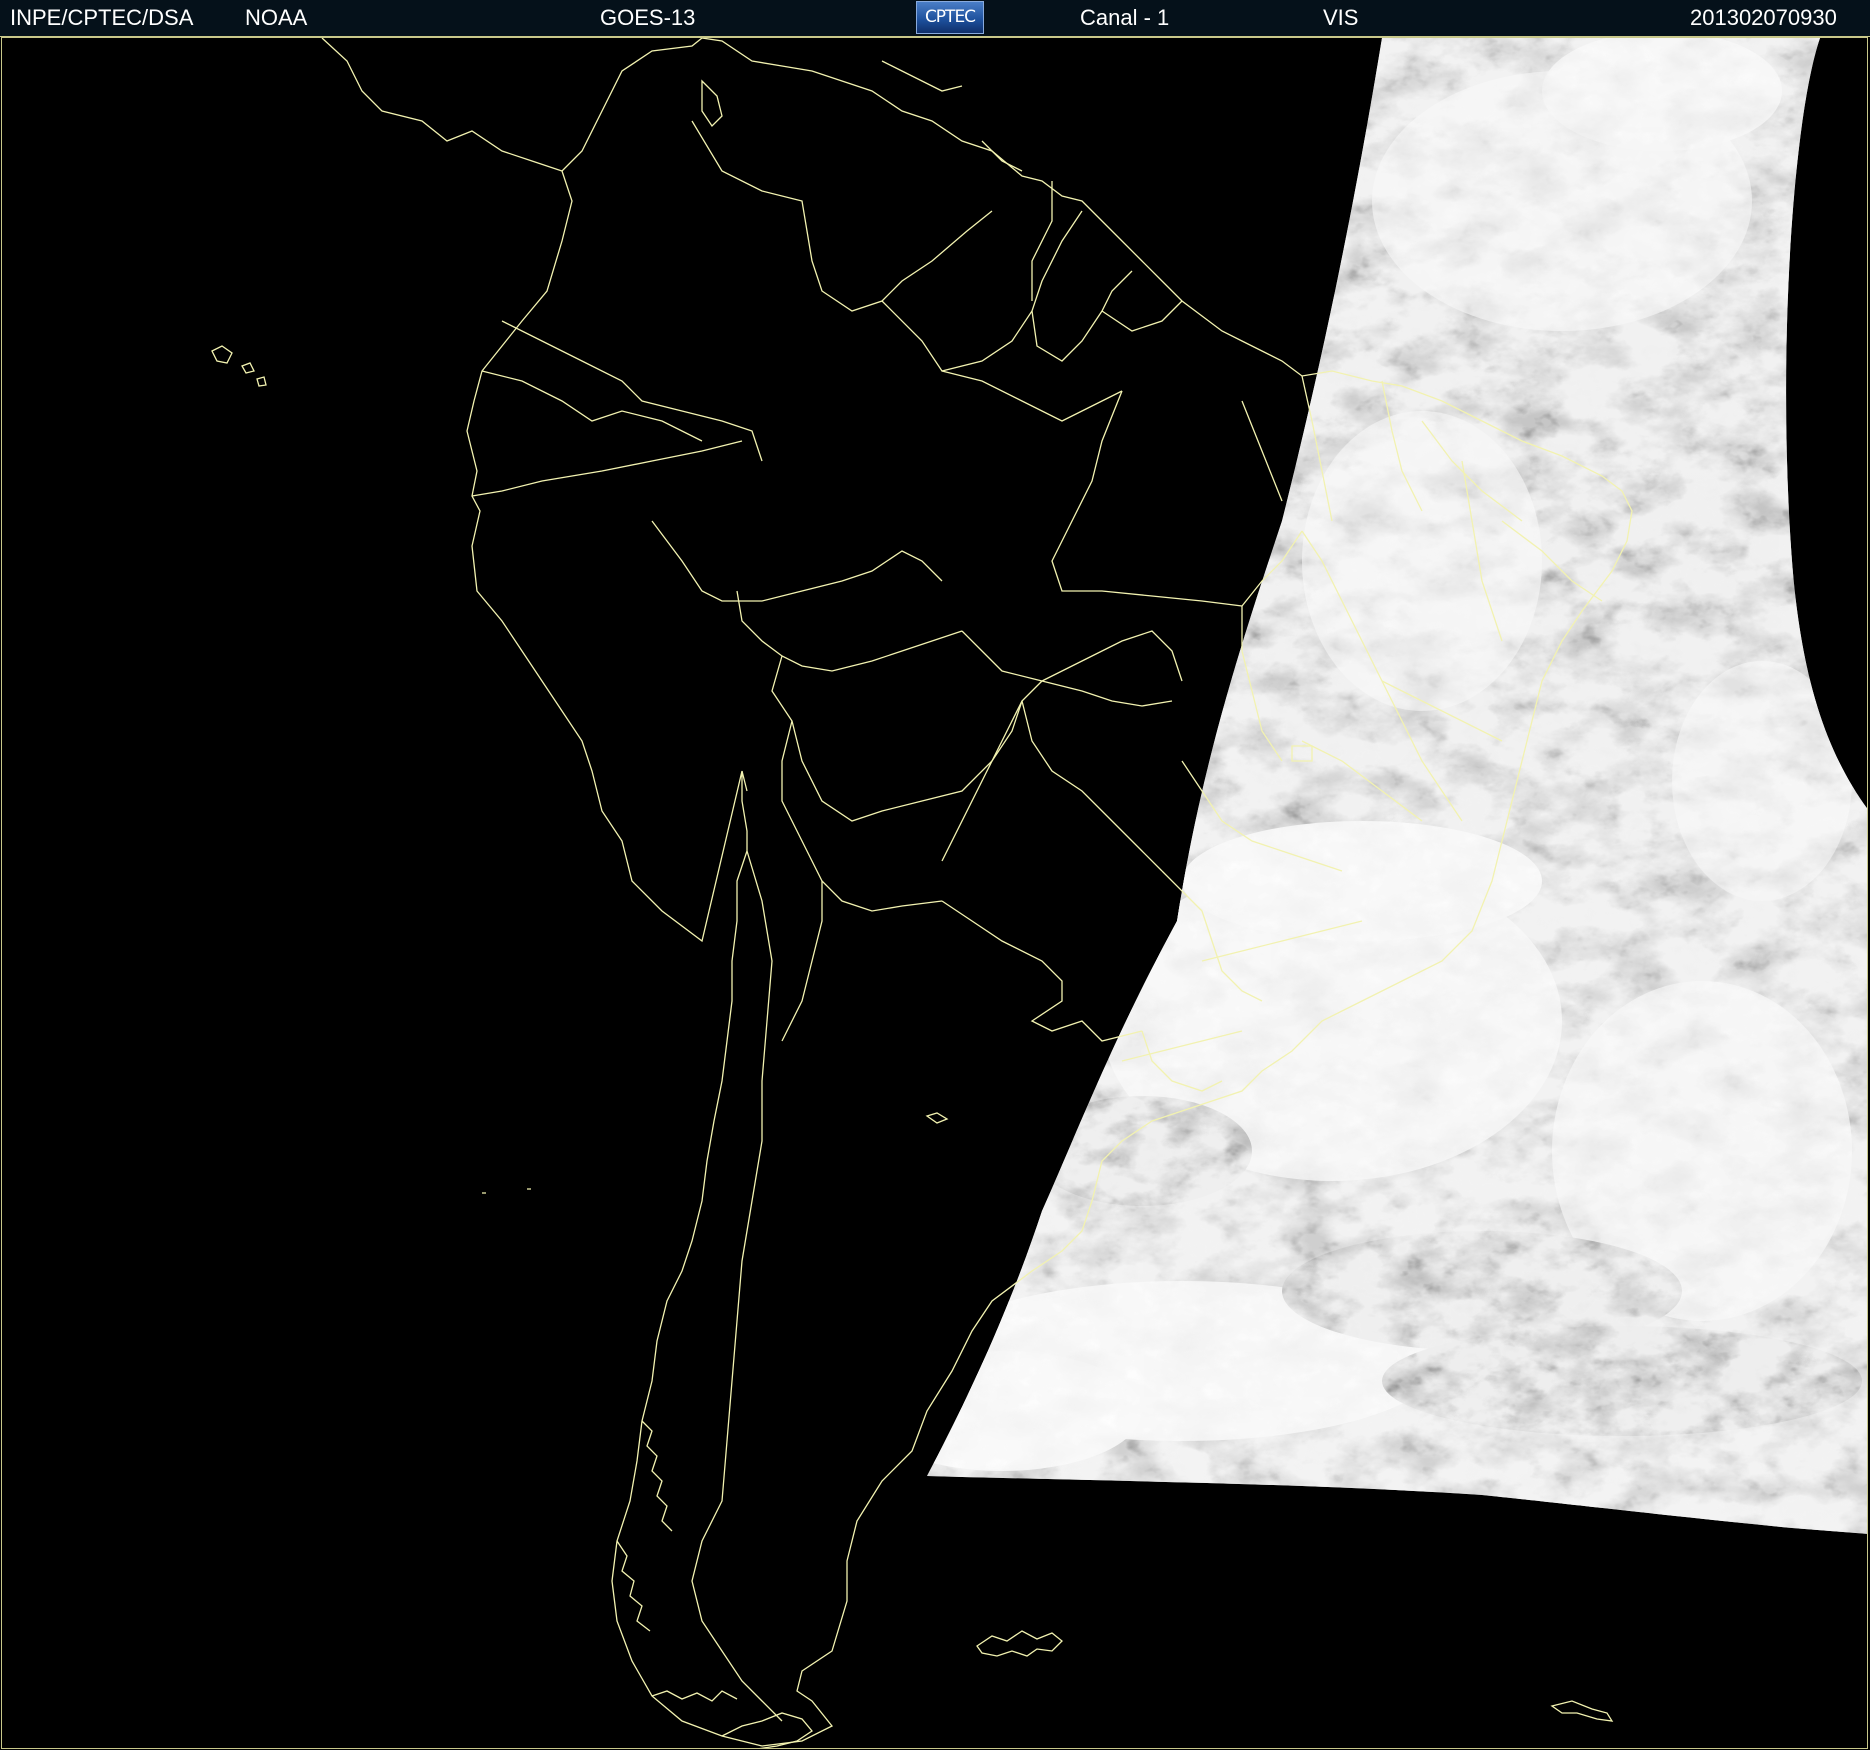 Image resolution: width=1870 pixels, height=1750 pixels. What do you see at coordinates (1019, 1643) in the screenshot?
I see `falkland-islands` at bounding box center [1019, 1643].